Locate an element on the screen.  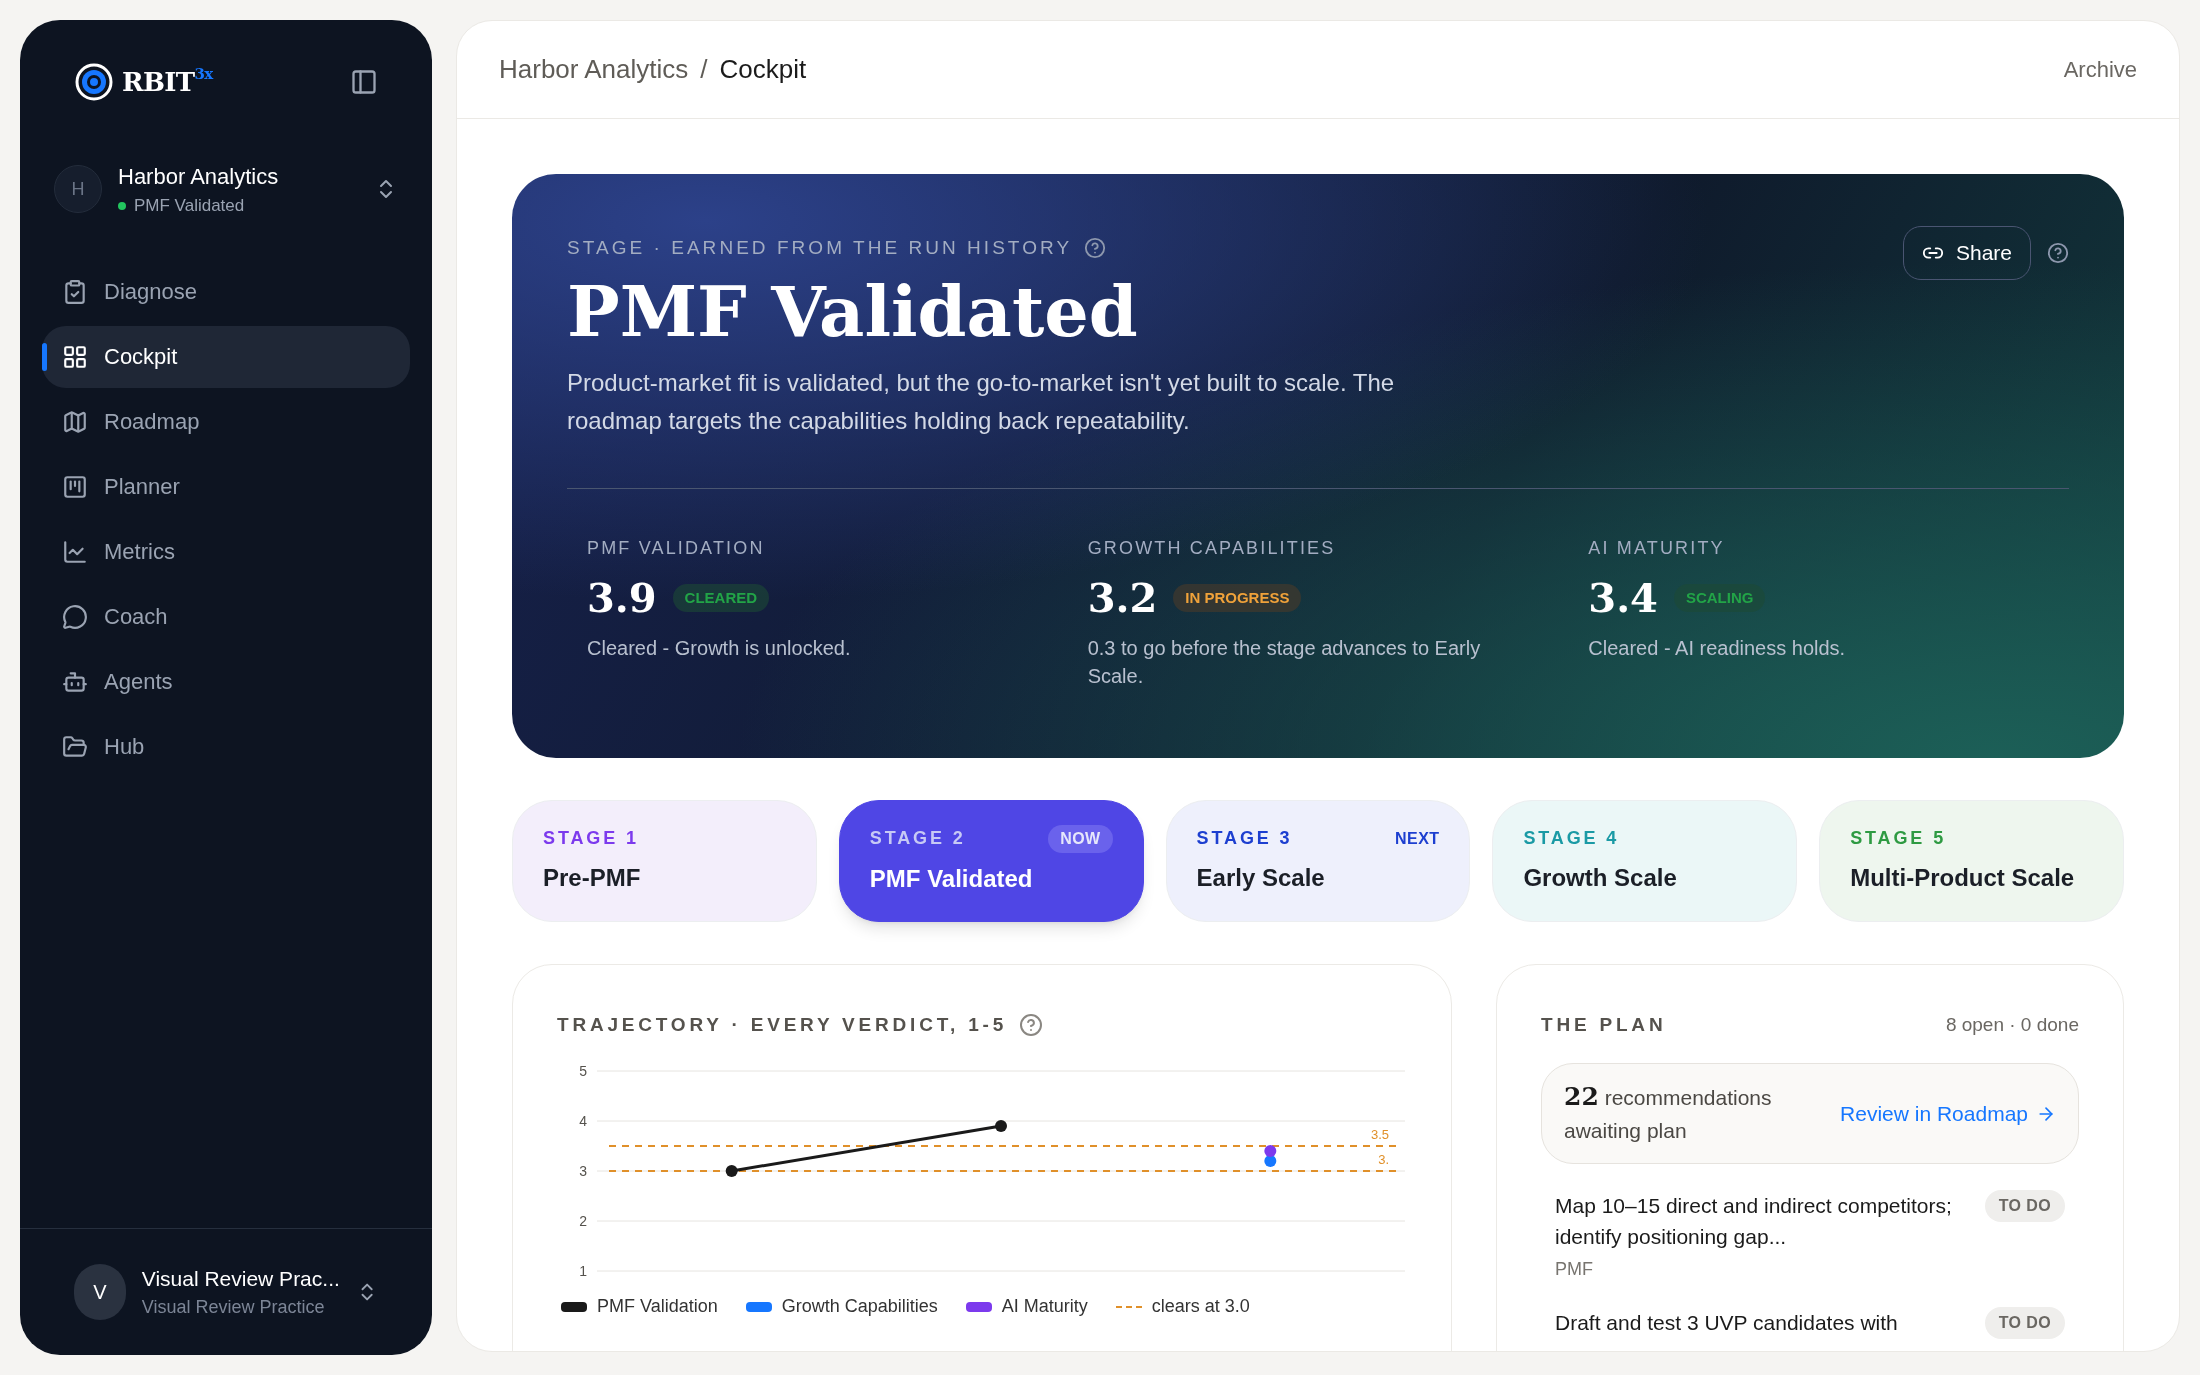
stage-name: Early Scale is located at coordinates (1261, 878).